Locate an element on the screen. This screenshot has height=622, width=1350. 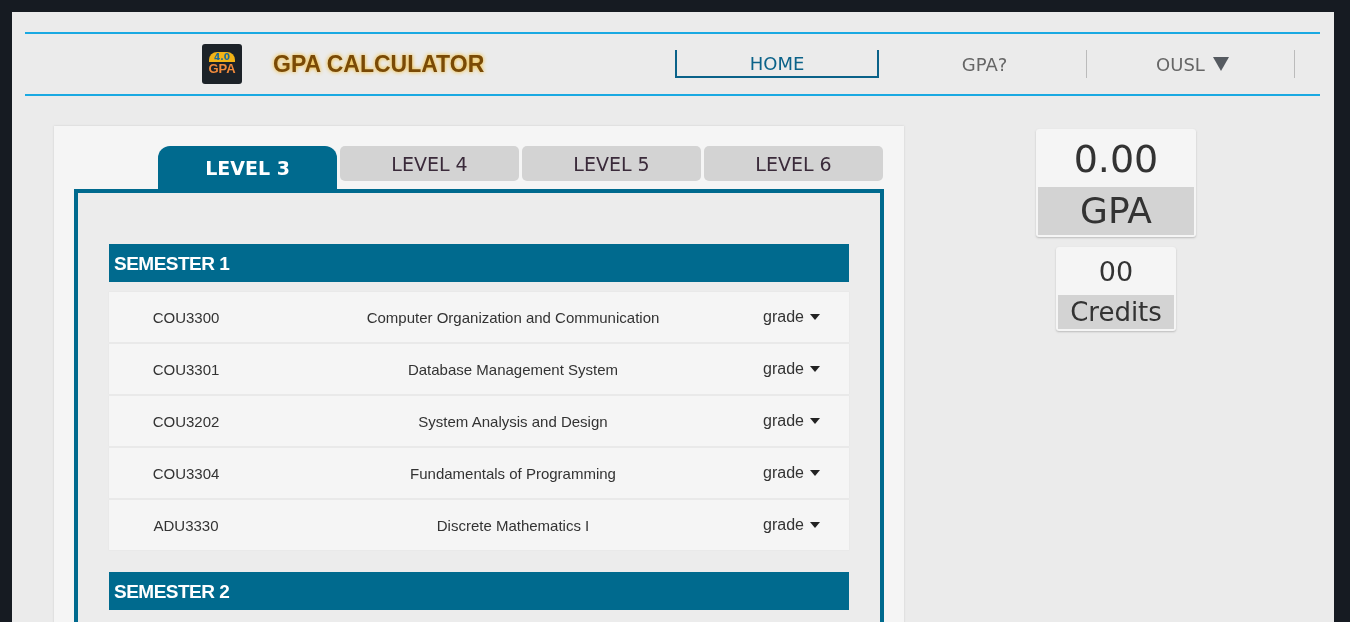
course-name: System Analysis and Design is located at coordinates (513, 421).